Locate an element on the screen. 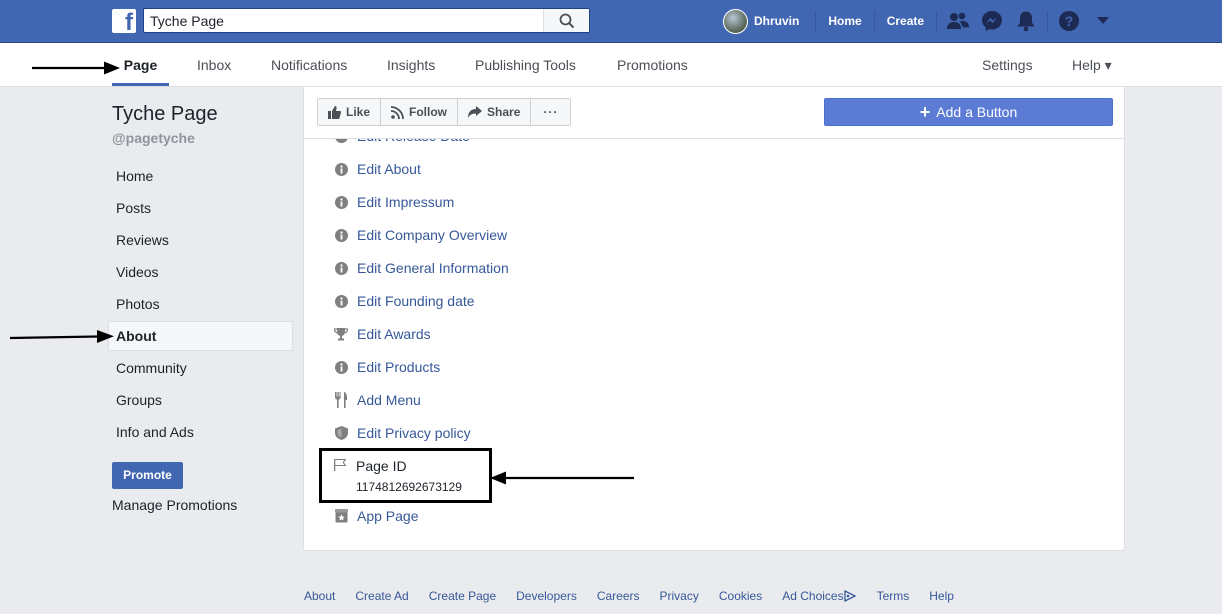 The height and width of the screenshot is (614, 1222). about-list-item: Edit Products is located at coordinates (386, 367).